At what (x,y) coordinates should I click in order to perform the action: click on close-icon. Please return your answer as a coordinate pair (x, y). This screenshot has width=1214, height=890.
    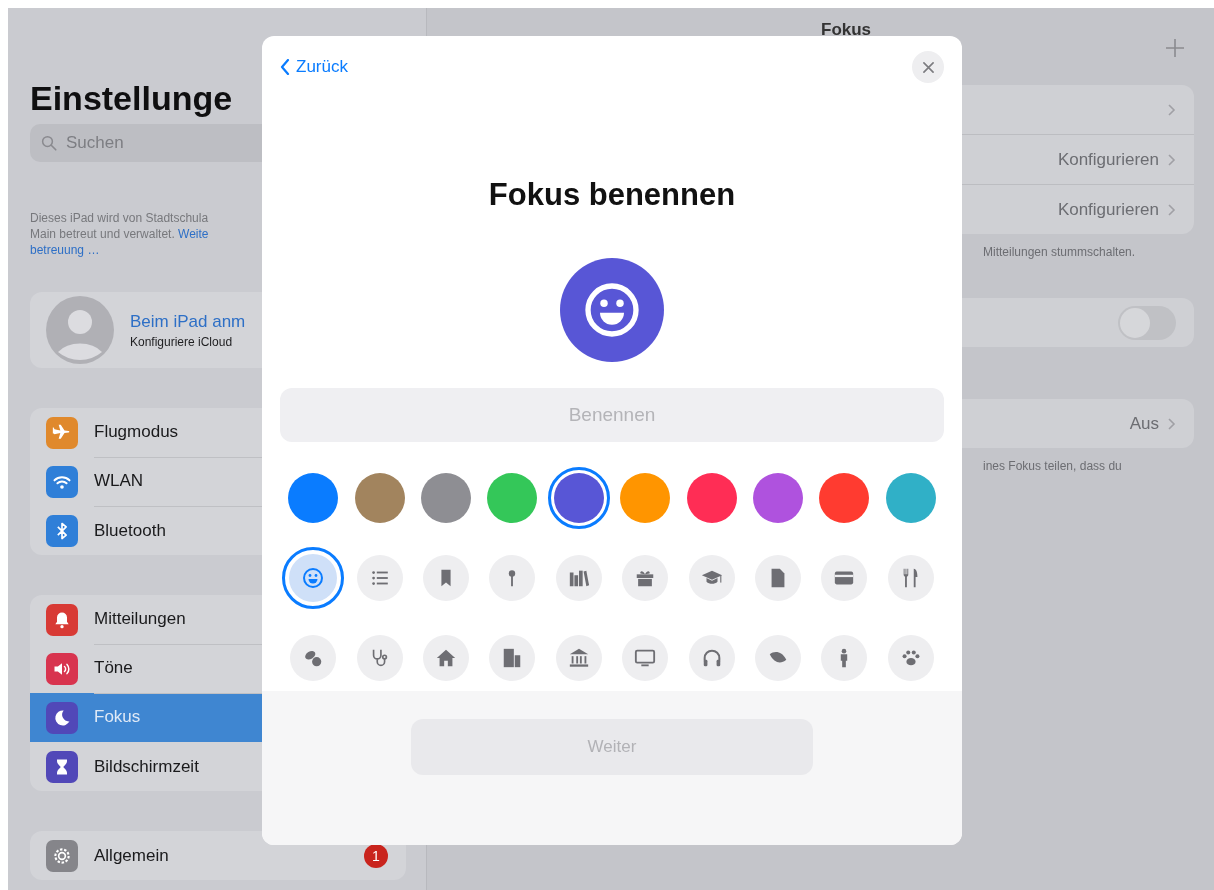
    Looking at the image, I should click on (928, 67).